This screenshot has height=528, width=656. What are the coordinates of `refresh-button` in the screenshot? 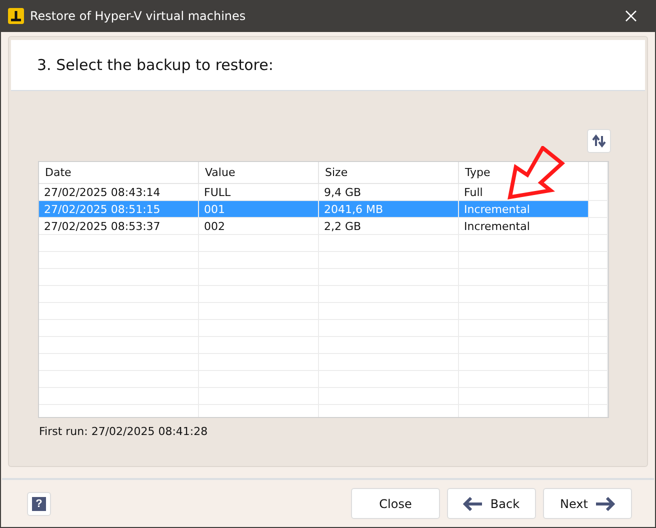 It's located at (599, 141).